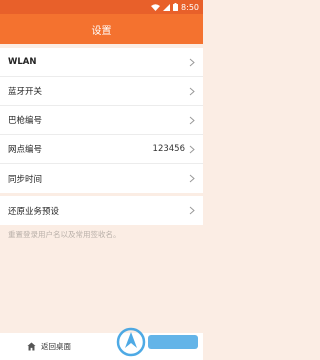 The width and height of the screenshot is (320, 360). Describe the element at coordinates (101, 149) in the screenshot. I see `settings-item-outlet-id: 网点编号 123456` at that location.